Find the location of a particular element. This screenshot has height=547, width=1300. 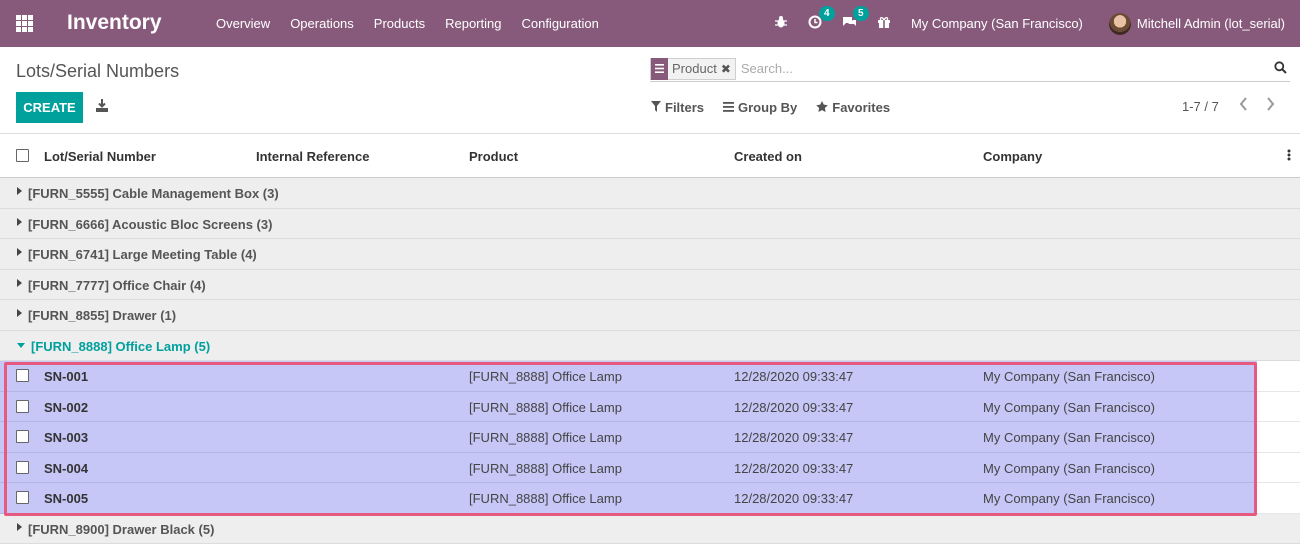

cell-lot: SN-002 is located at coordinates (66, 407).